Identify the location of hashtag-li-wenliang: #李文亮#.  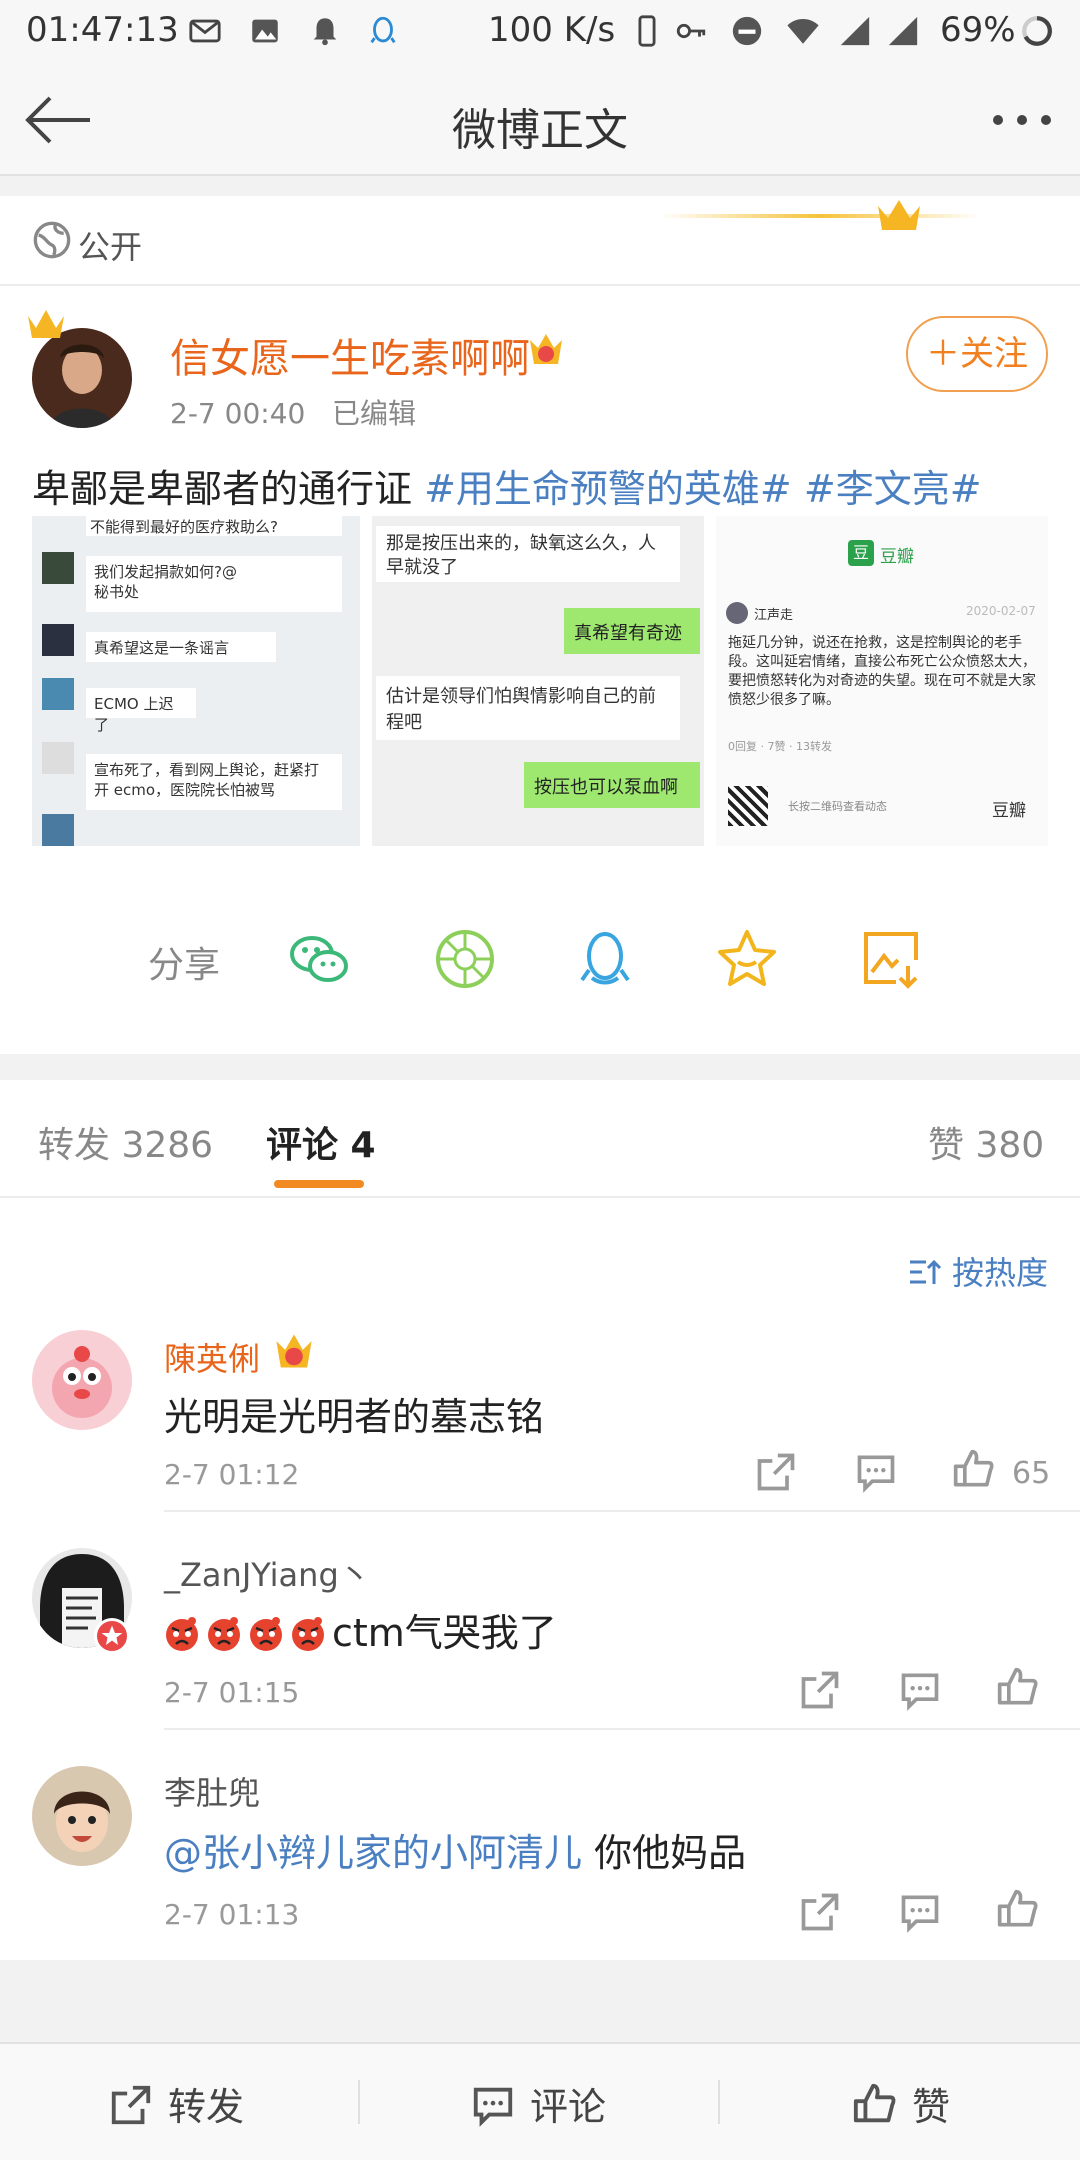
(893, 489).